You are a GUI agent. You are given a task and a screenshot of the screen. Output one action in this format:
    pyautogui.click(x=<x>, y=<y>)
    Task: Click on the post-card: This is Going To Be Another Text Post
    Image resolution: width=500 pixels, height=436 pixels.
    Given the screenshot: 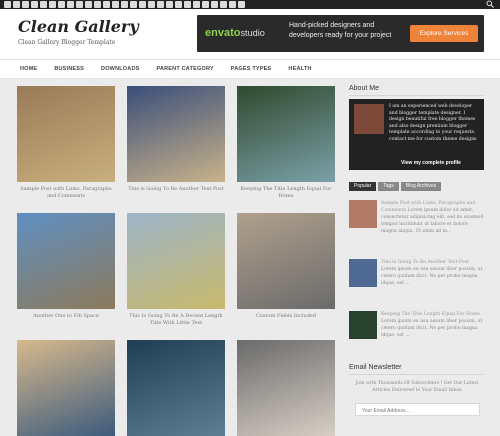 What is the action you would take?
    pyautogui.click(x=176, y=139)
    